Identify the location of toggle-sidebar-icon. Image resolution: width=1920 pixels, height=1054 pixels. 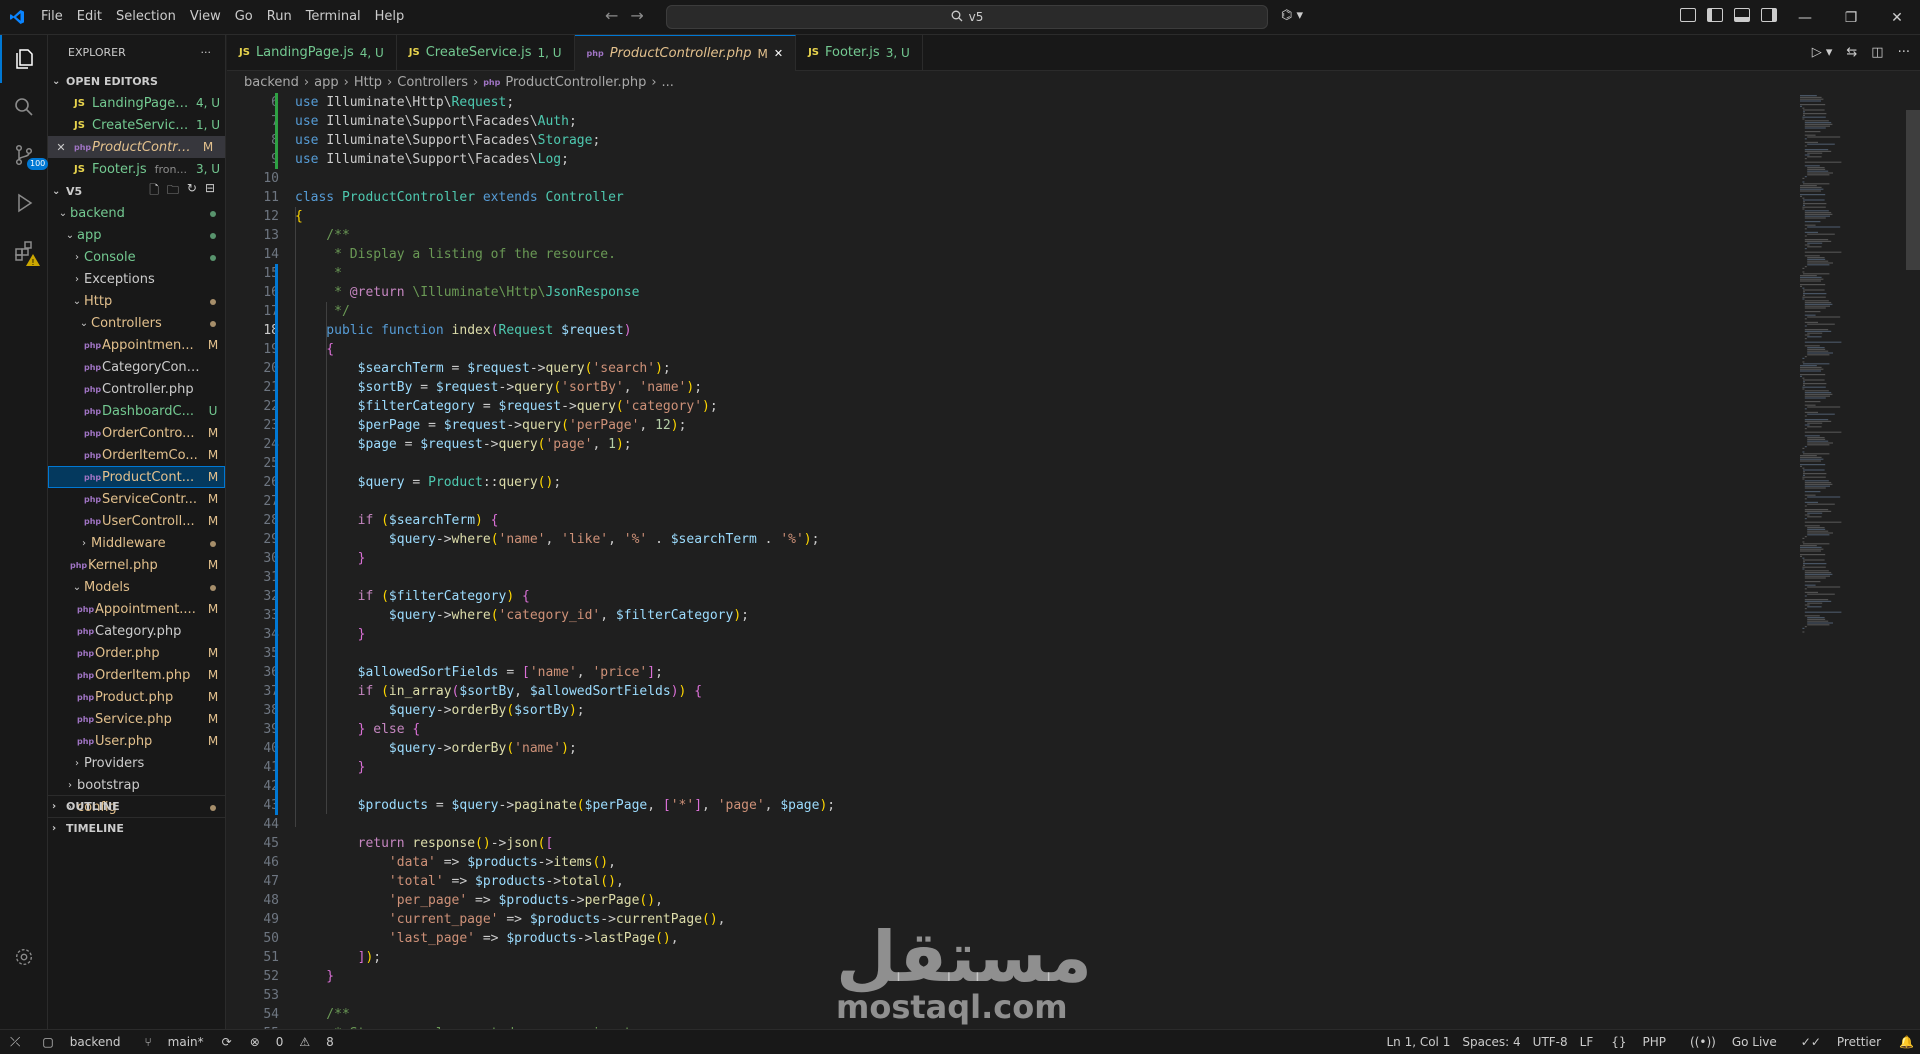
(1715, 15).